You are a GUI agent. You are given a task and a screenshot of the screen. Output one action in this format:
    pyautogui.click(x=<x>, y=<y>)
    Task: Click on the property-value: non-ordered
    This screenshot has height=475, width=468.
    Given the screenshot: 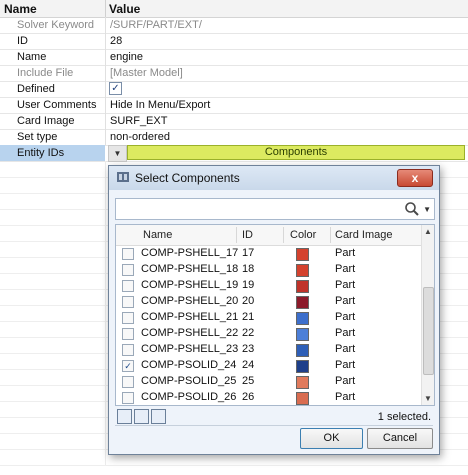 What is the action you would take?
    pyautogui.click(x=140, y=137)
    